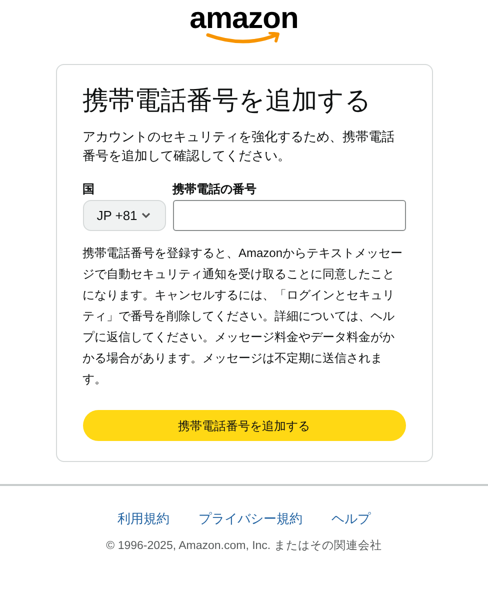 Image resolution: width=488 pixels, height=589 pixels. Describe the element at coordinates (289, 215) in the screenshot. I see `phone-input-field` at that location.